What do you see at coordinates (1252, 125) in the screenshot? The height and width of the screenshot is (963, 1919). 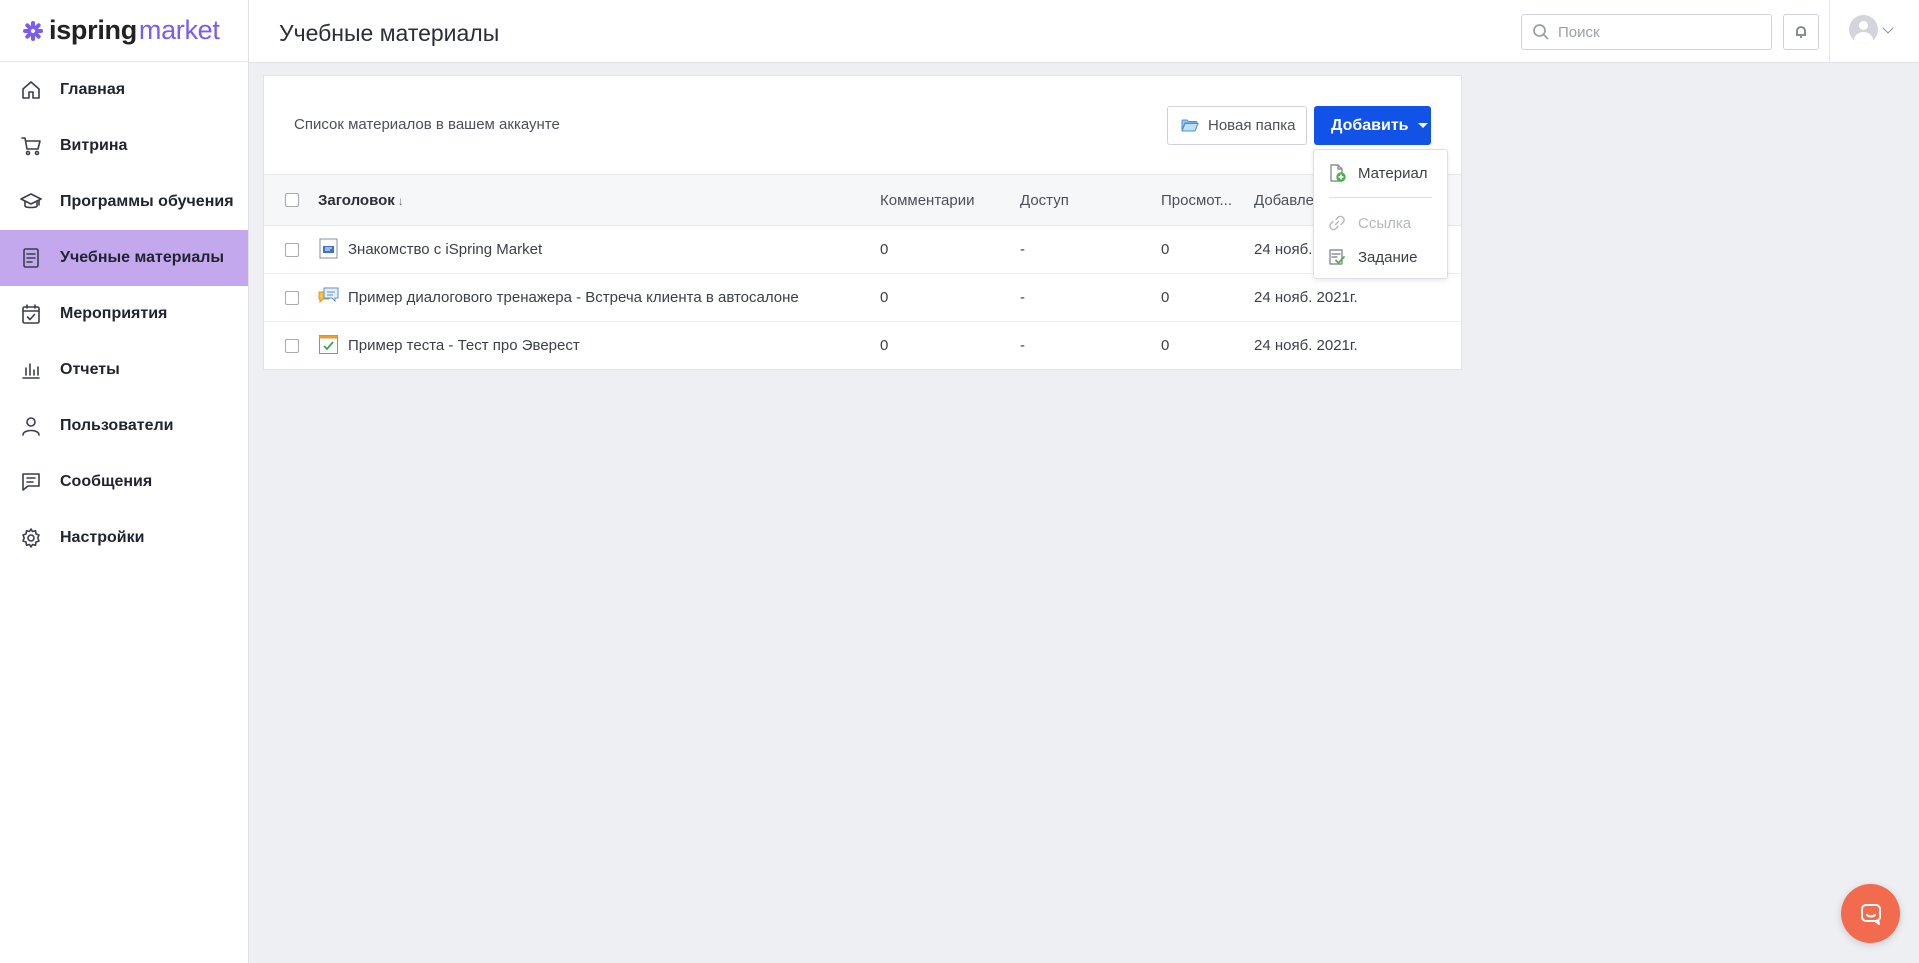 I see `new-folder-label: Новая папка` at bounding box center [1252, 125].